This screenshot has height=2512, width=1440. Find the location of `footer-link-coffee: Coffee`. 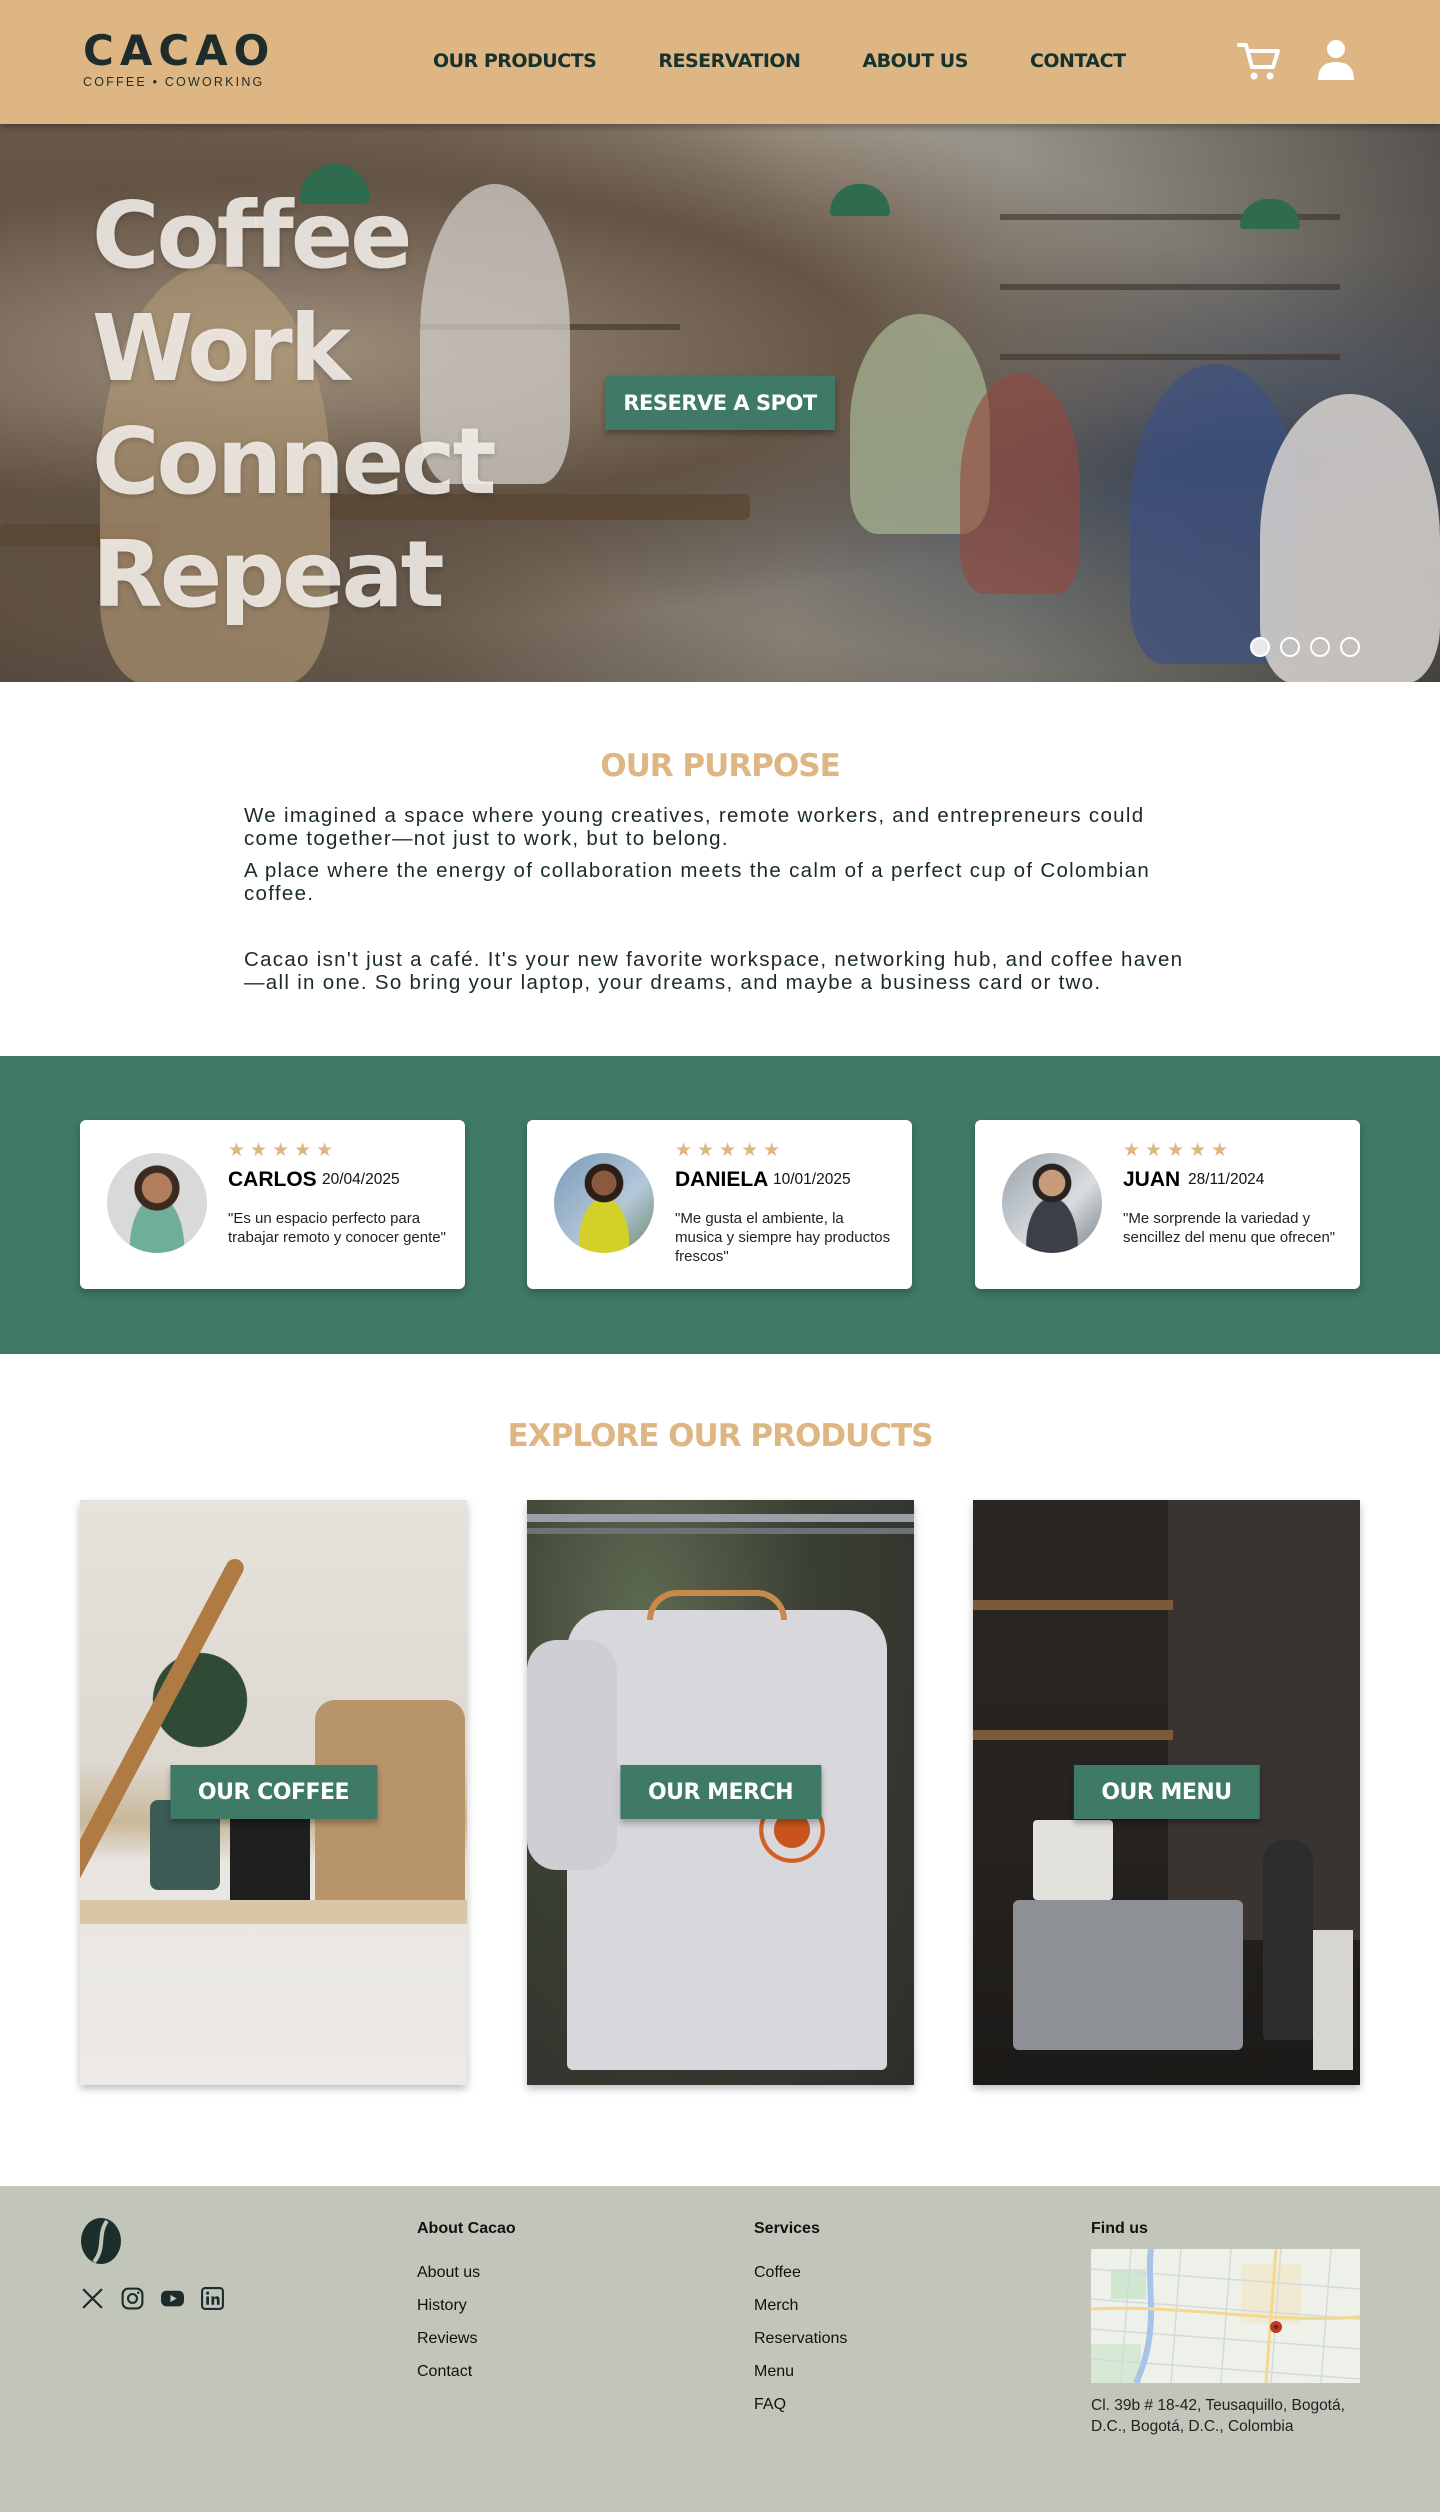

footer-link-coffee: Coffee is located at coordinates (800, 2273).